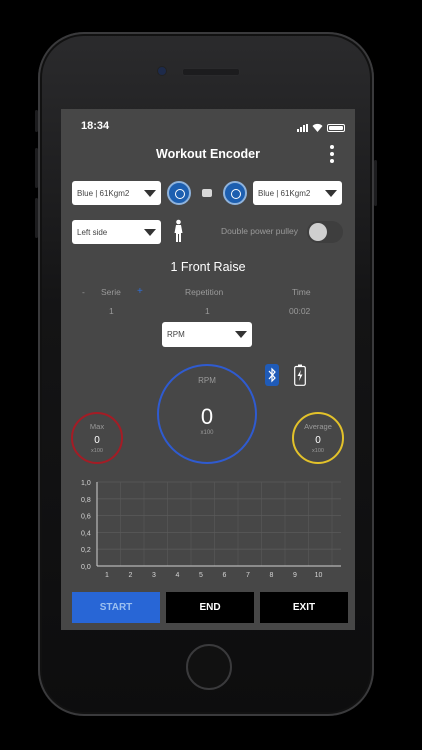 The width and height of the screenshot is (422, 750). What do you see at coordinates (178, 233) in the screenshot?
I see `body-figure-icon` at bounding box center [178, 233].